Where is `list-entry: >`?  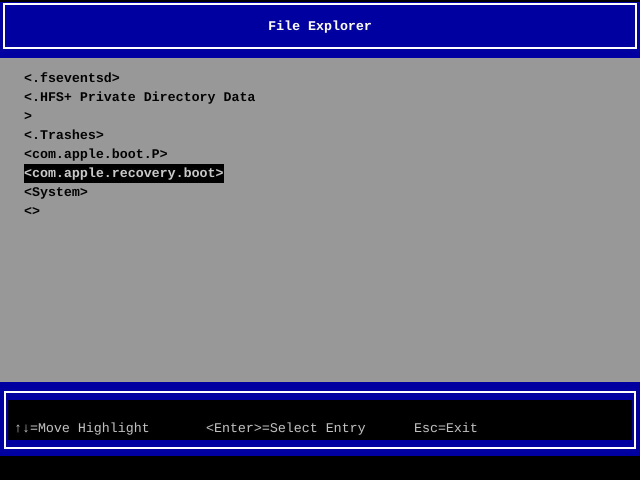
list-entry: > is located at coordinates (28, 116).